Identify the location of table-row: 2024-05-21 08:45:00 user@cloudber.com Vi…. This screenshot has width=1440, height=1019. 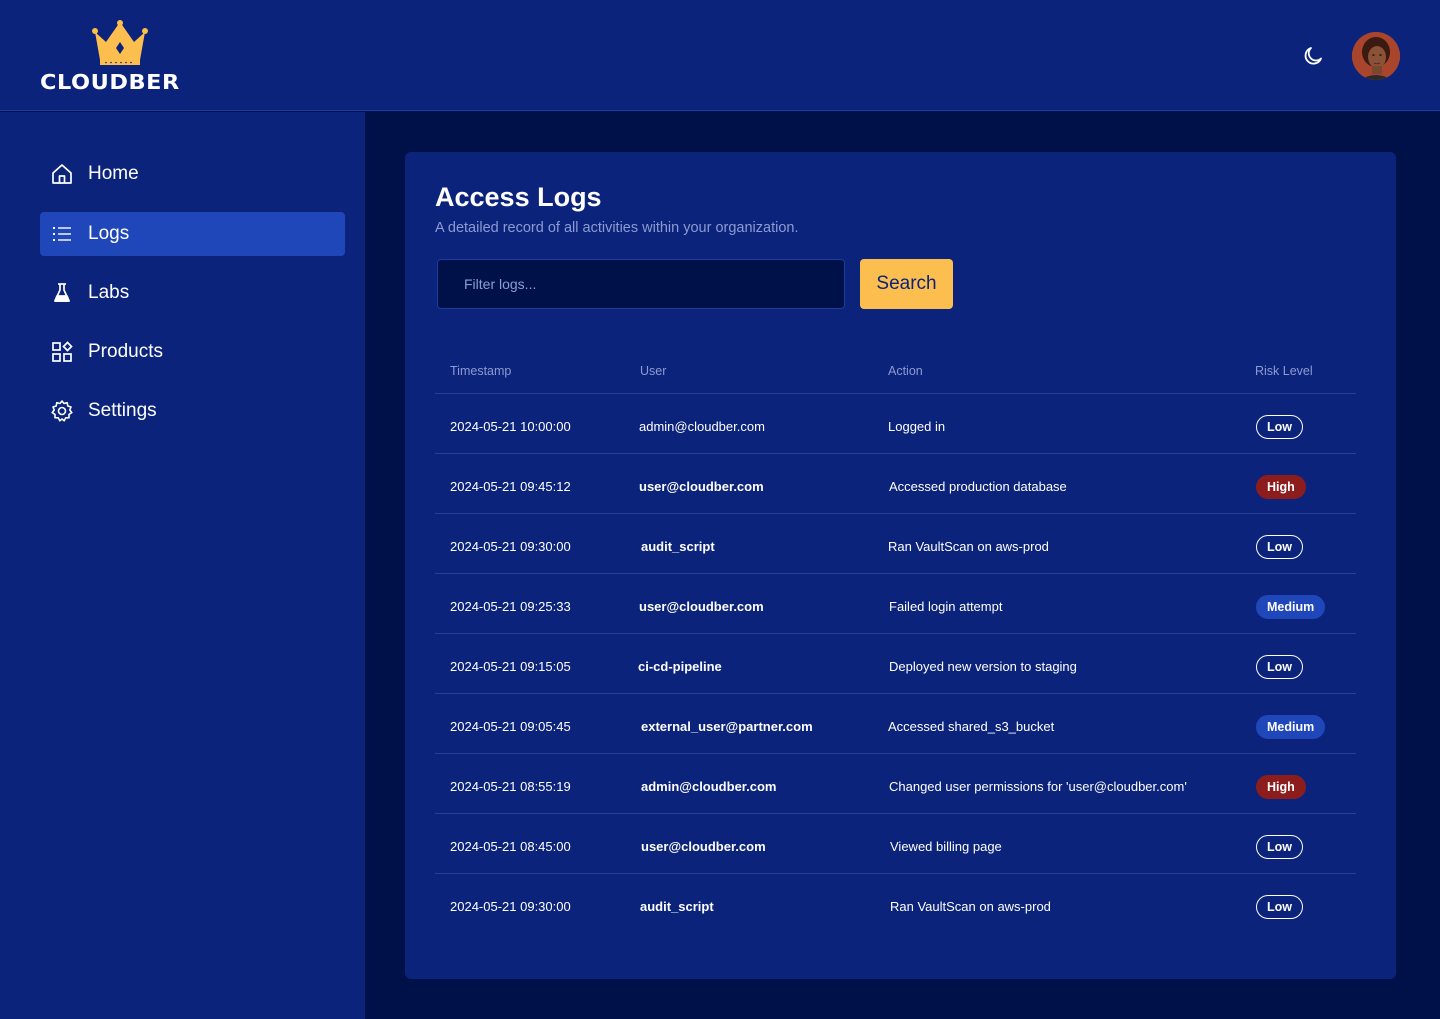
(895, 844).